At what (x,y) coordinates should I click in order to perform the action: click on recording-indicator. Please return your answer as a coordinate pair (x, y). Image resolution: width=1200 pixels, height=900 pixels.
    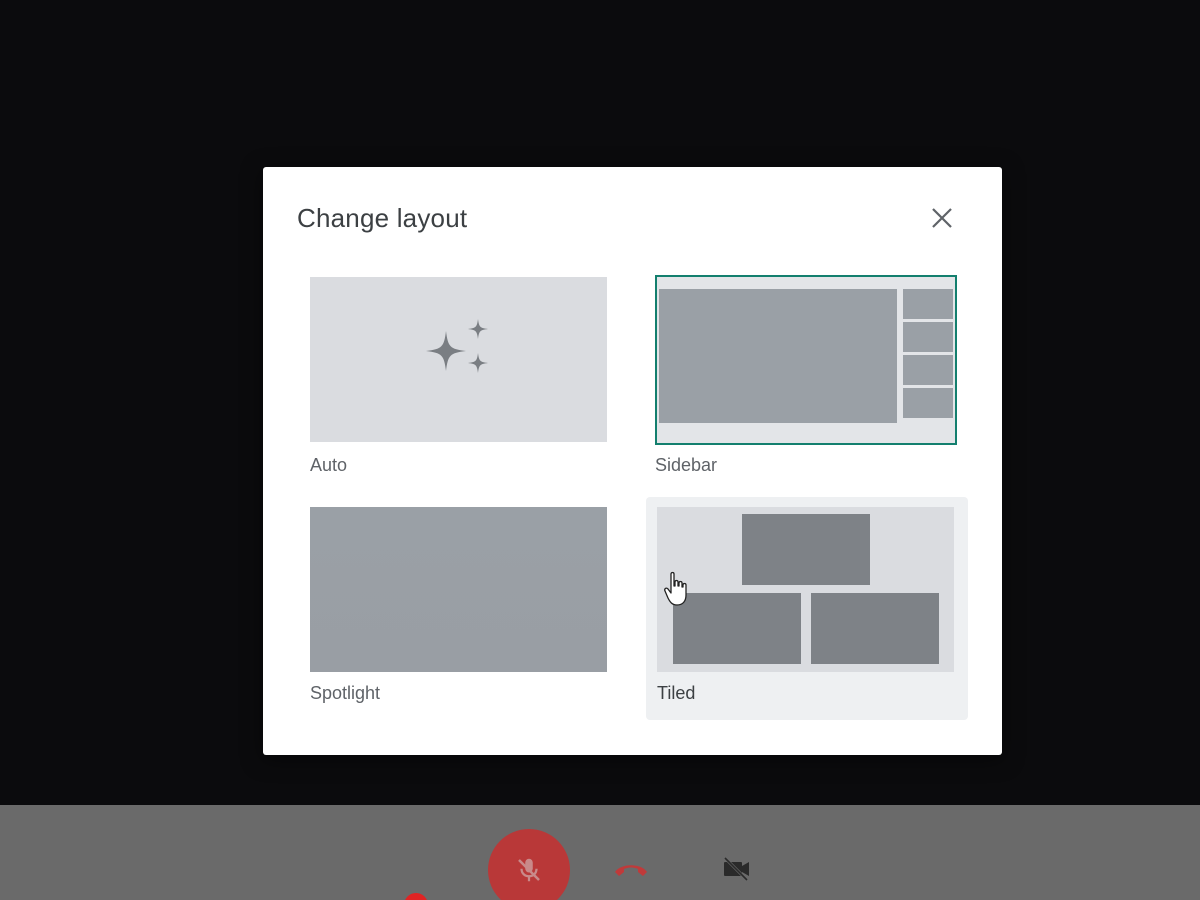
    Looking at the image, I should click on (416, 896).